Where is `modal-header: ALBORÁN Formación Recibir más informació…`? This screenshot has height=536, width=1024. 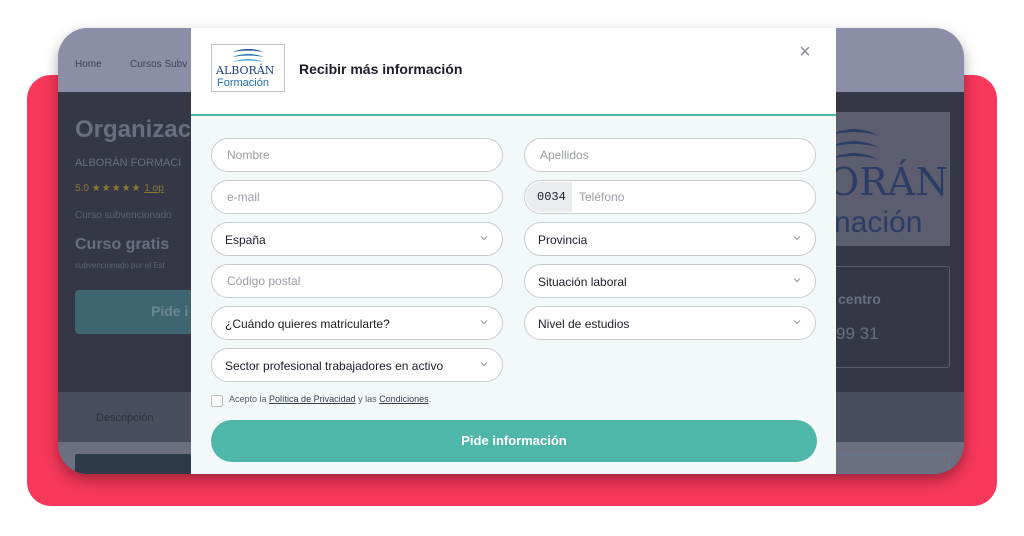
modal-header: ALBORÁN Formación Recibir más informació… is located at coordinates (513, 72).